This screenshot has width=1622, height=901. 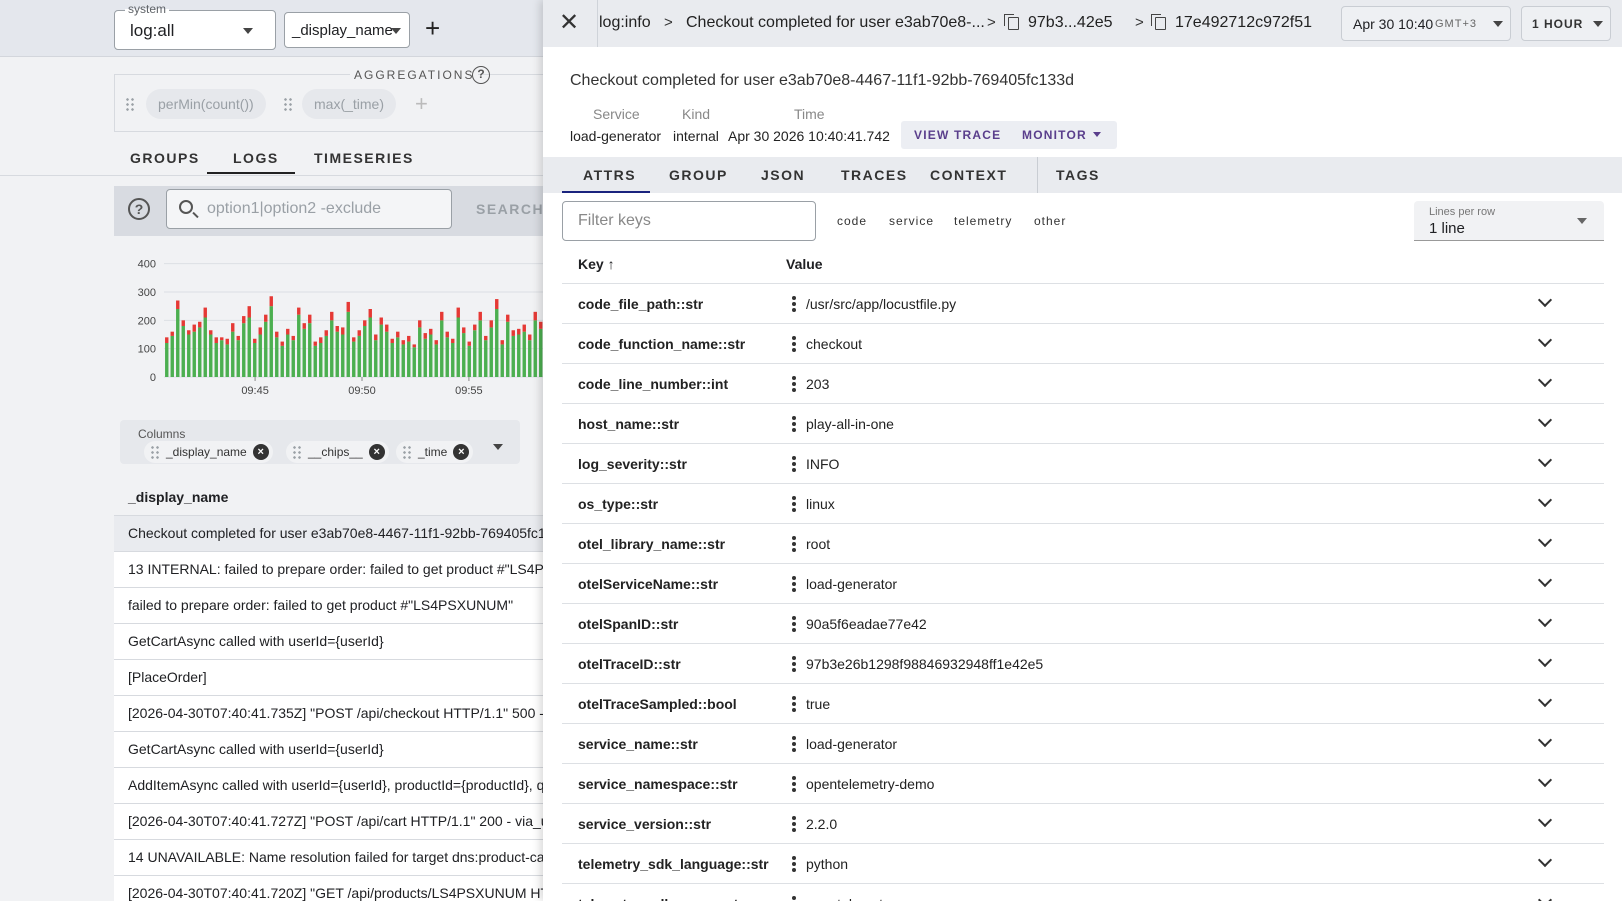 What do you see at coordinates (1078, 175) in the screenshot?
I see `tab-tags: TAGS` at bounding box center [1078, 175].